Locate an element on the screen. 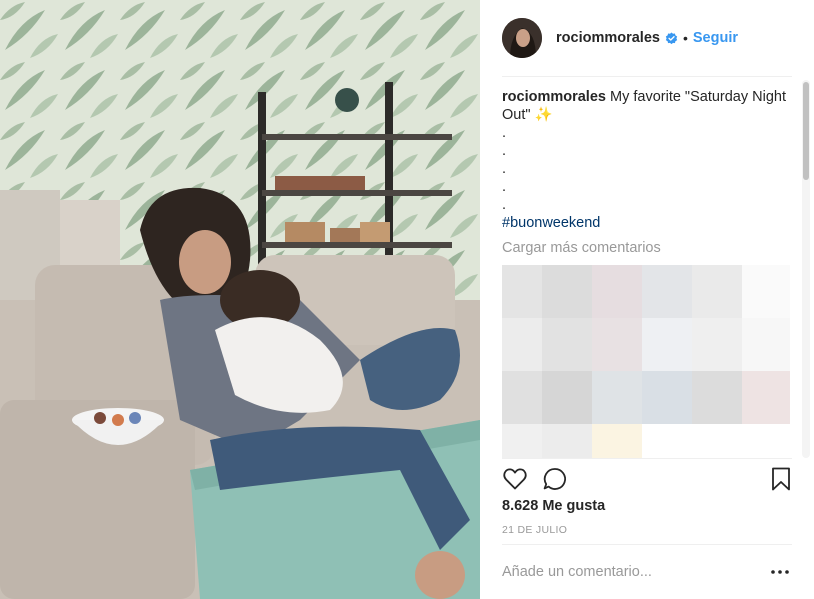  header-divider is located at coordinates (647, 76).